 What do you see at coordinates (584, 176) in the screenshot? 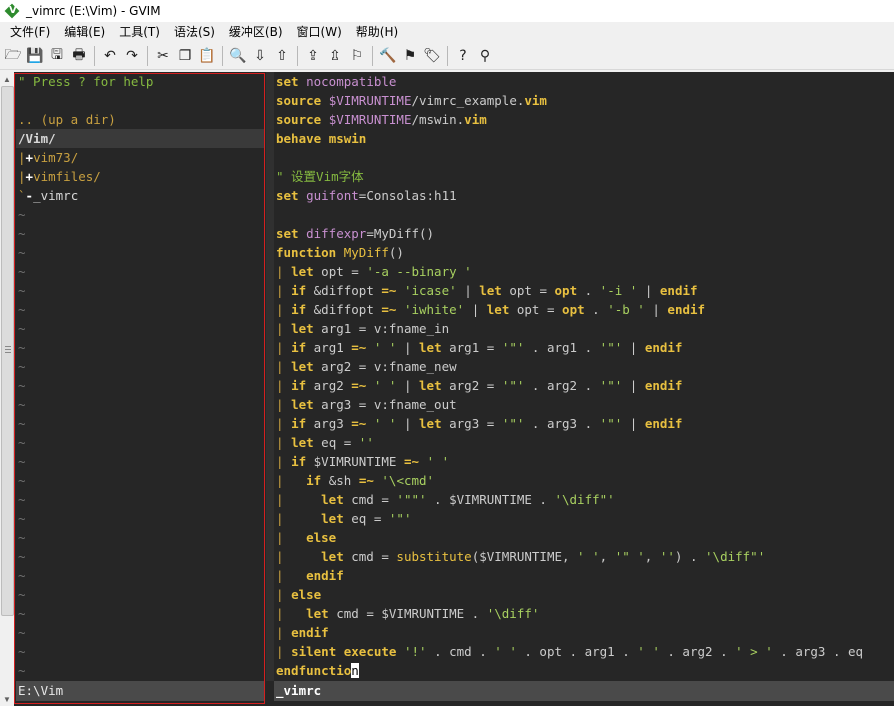
I see `code-line: " 设置Vim字体` at bounding box center [584, 176].